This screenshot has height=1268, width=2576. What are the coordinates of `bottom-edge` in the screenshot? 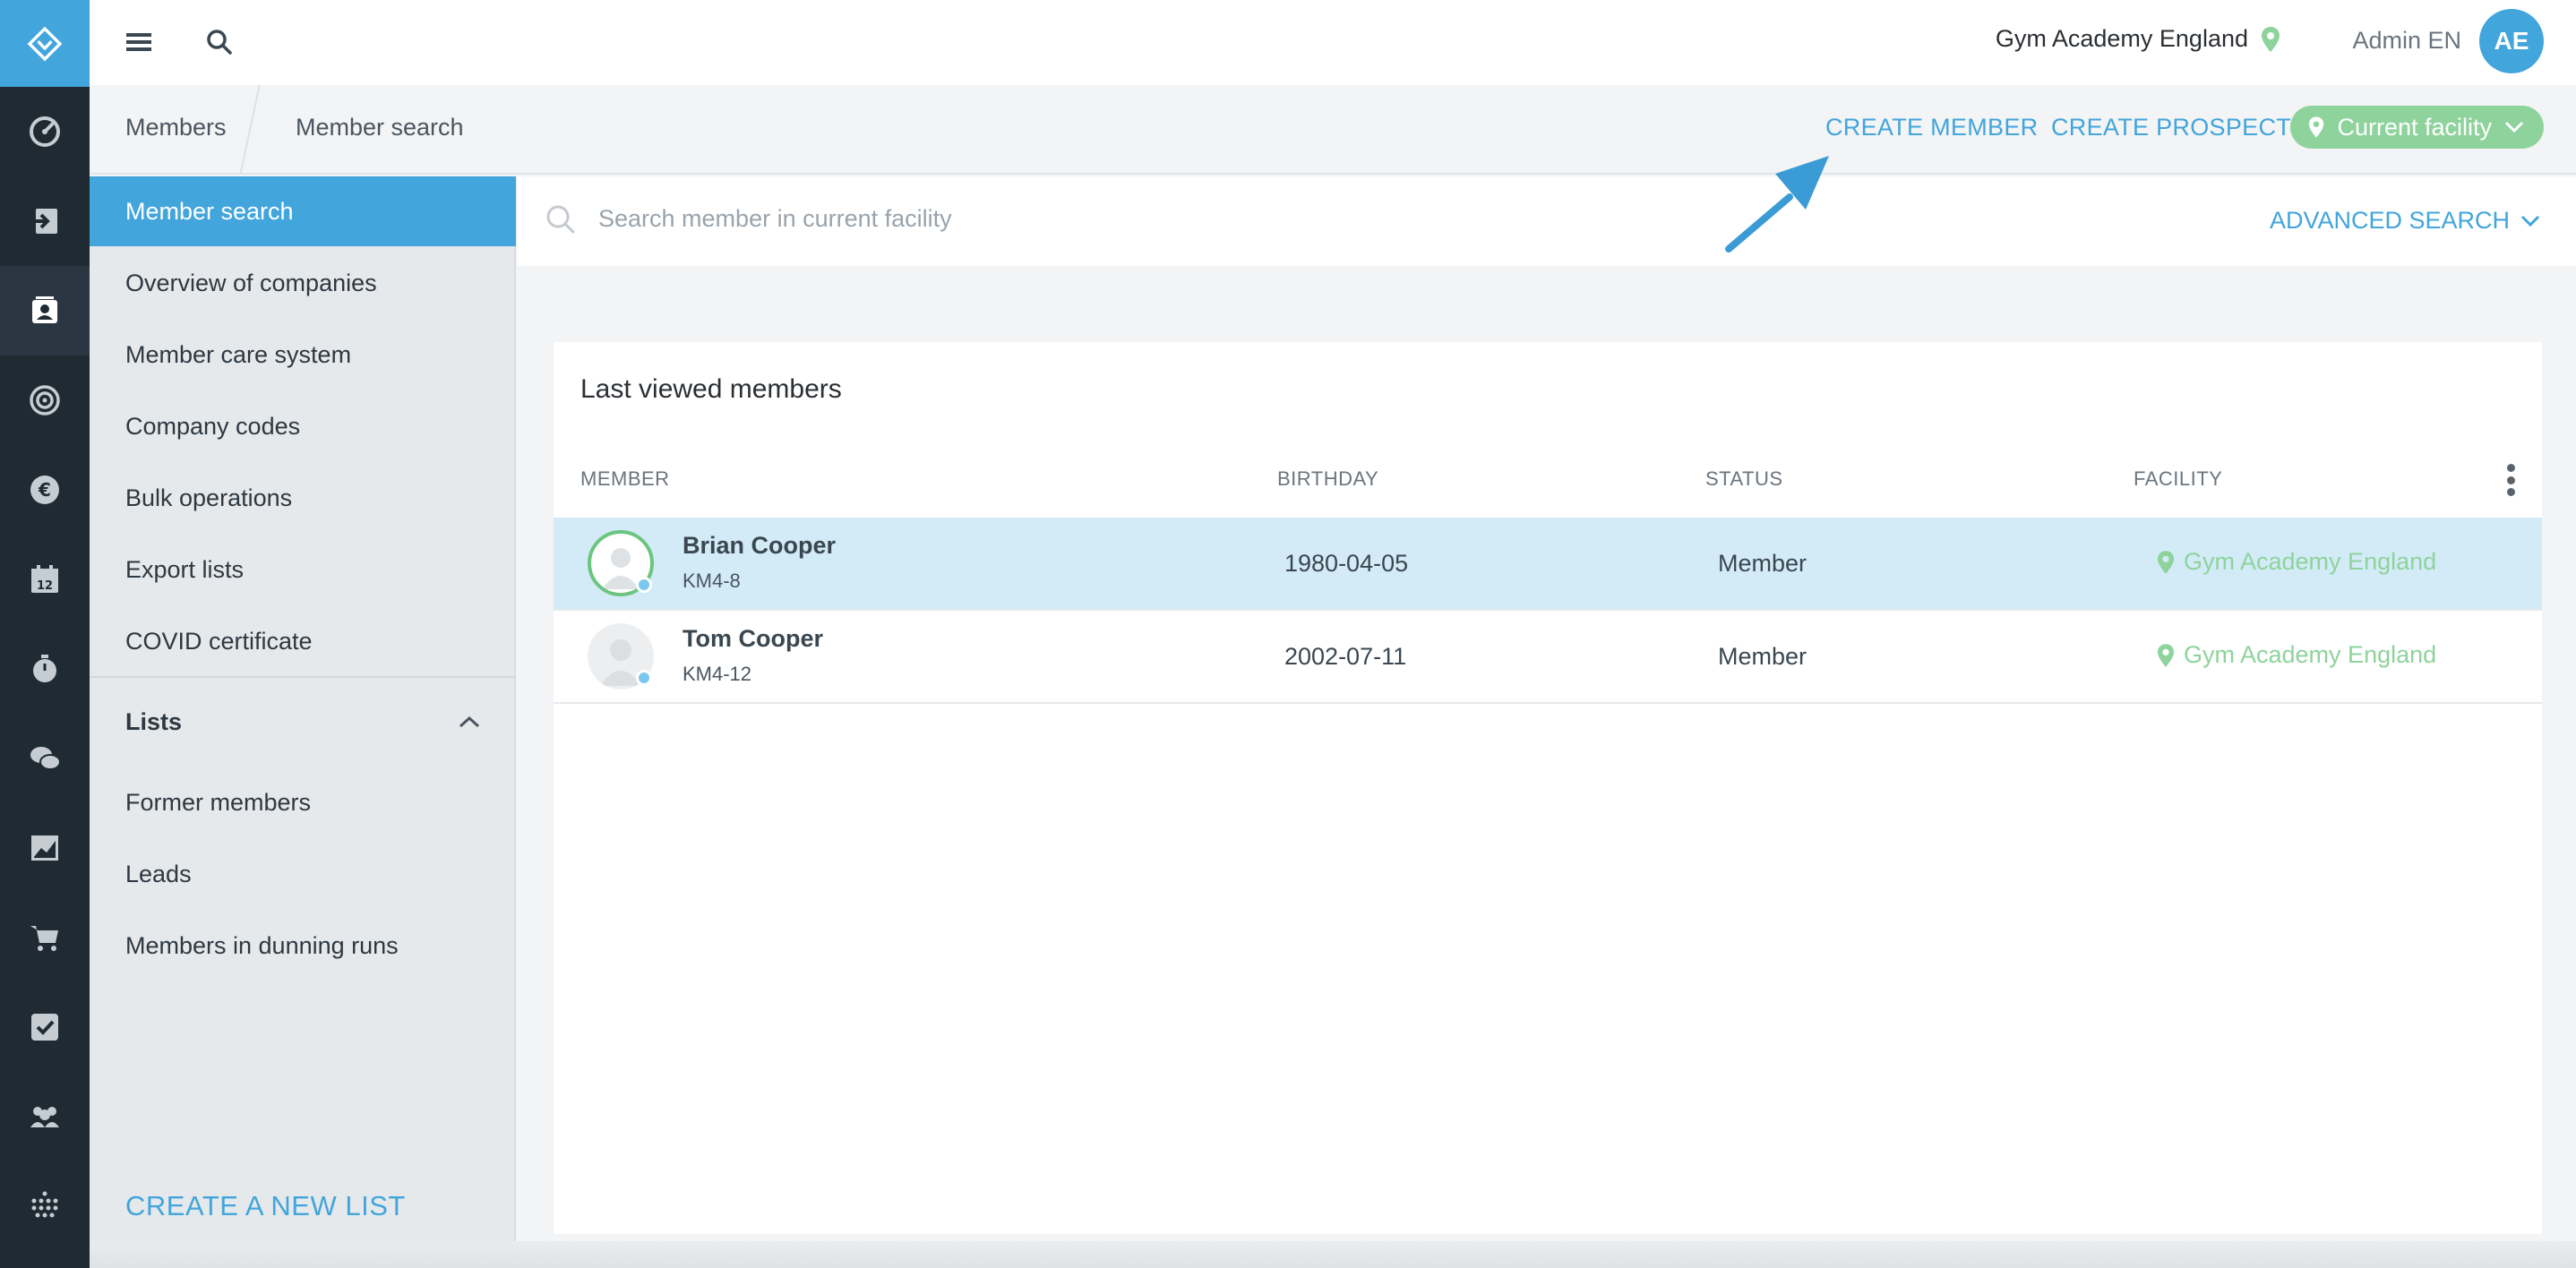 It's located at (1333, 1254).